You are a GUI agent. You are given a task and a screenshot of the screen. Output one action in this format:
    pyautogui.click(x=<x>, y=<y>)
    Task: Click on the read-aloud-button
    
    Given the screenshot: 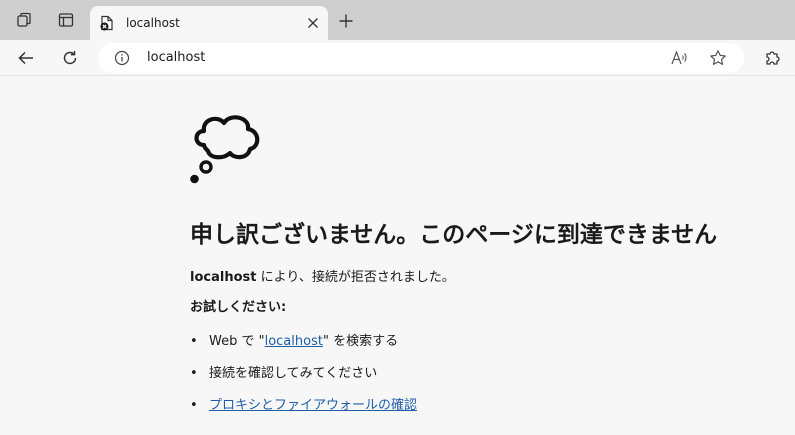 What is the action you would take?
    pyautogui.click(x=679, y=58)
    